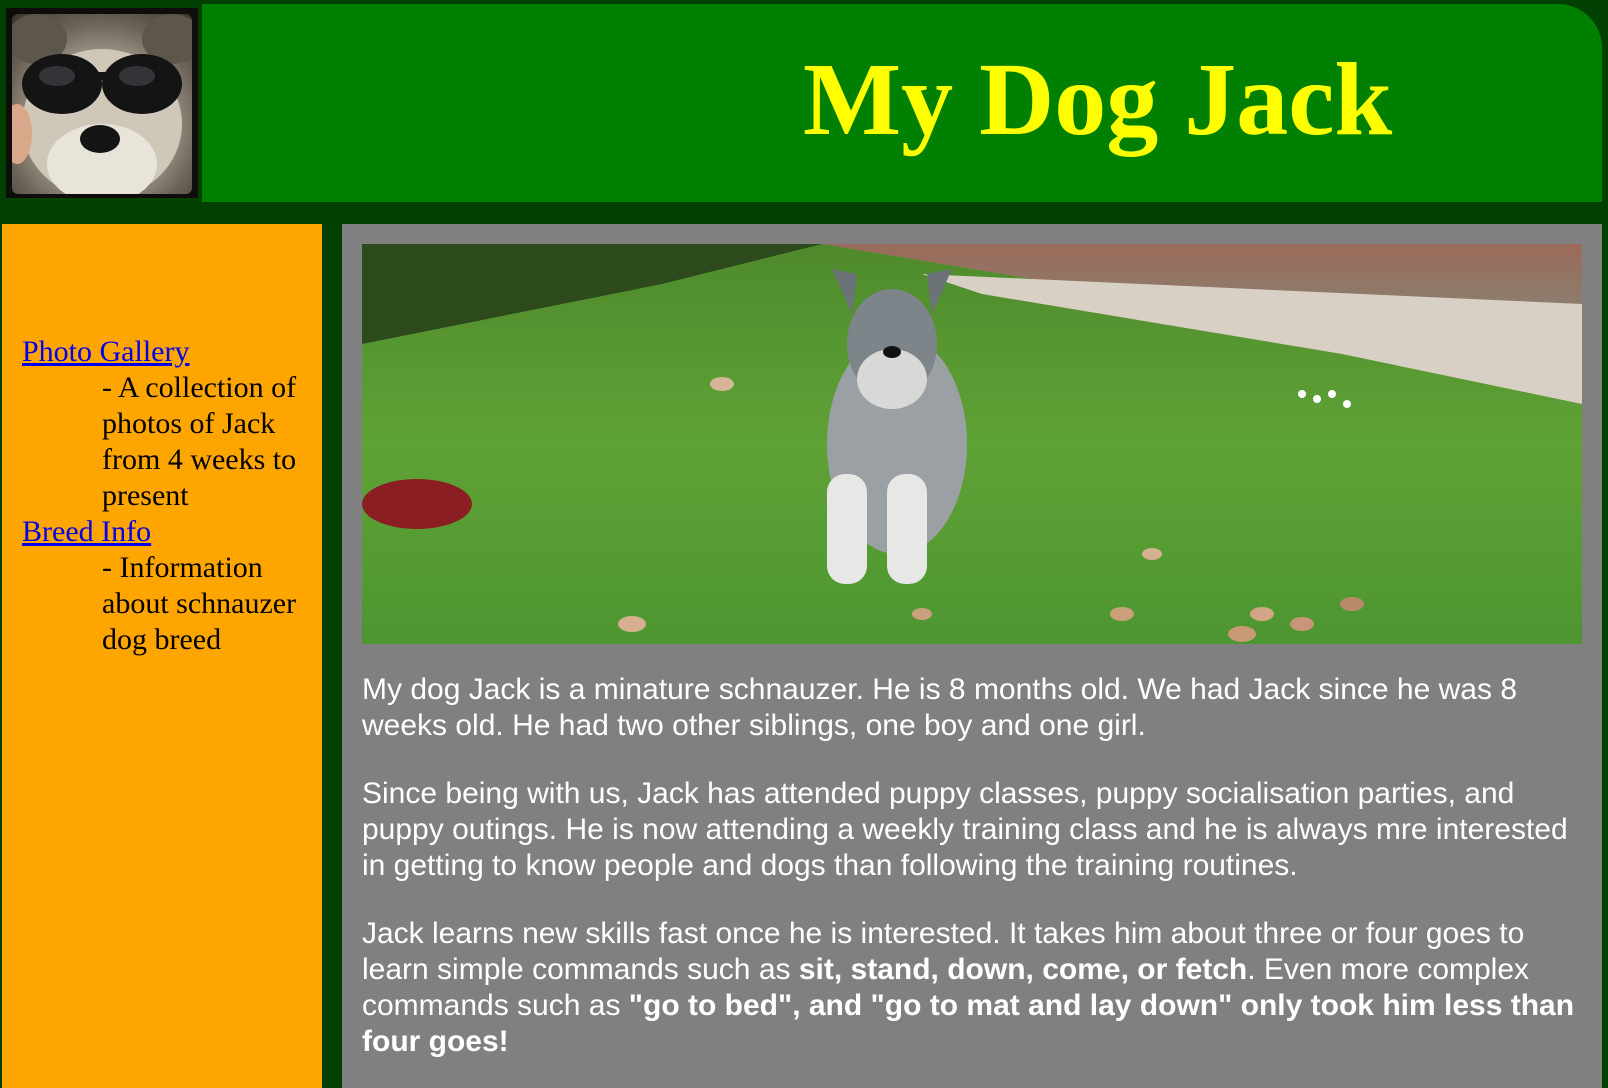 The image size is (1608, 1088). Describe the element at coordinates (164, 532) in the screenshot. I see `breed-info-link: Breed Info` at that location.